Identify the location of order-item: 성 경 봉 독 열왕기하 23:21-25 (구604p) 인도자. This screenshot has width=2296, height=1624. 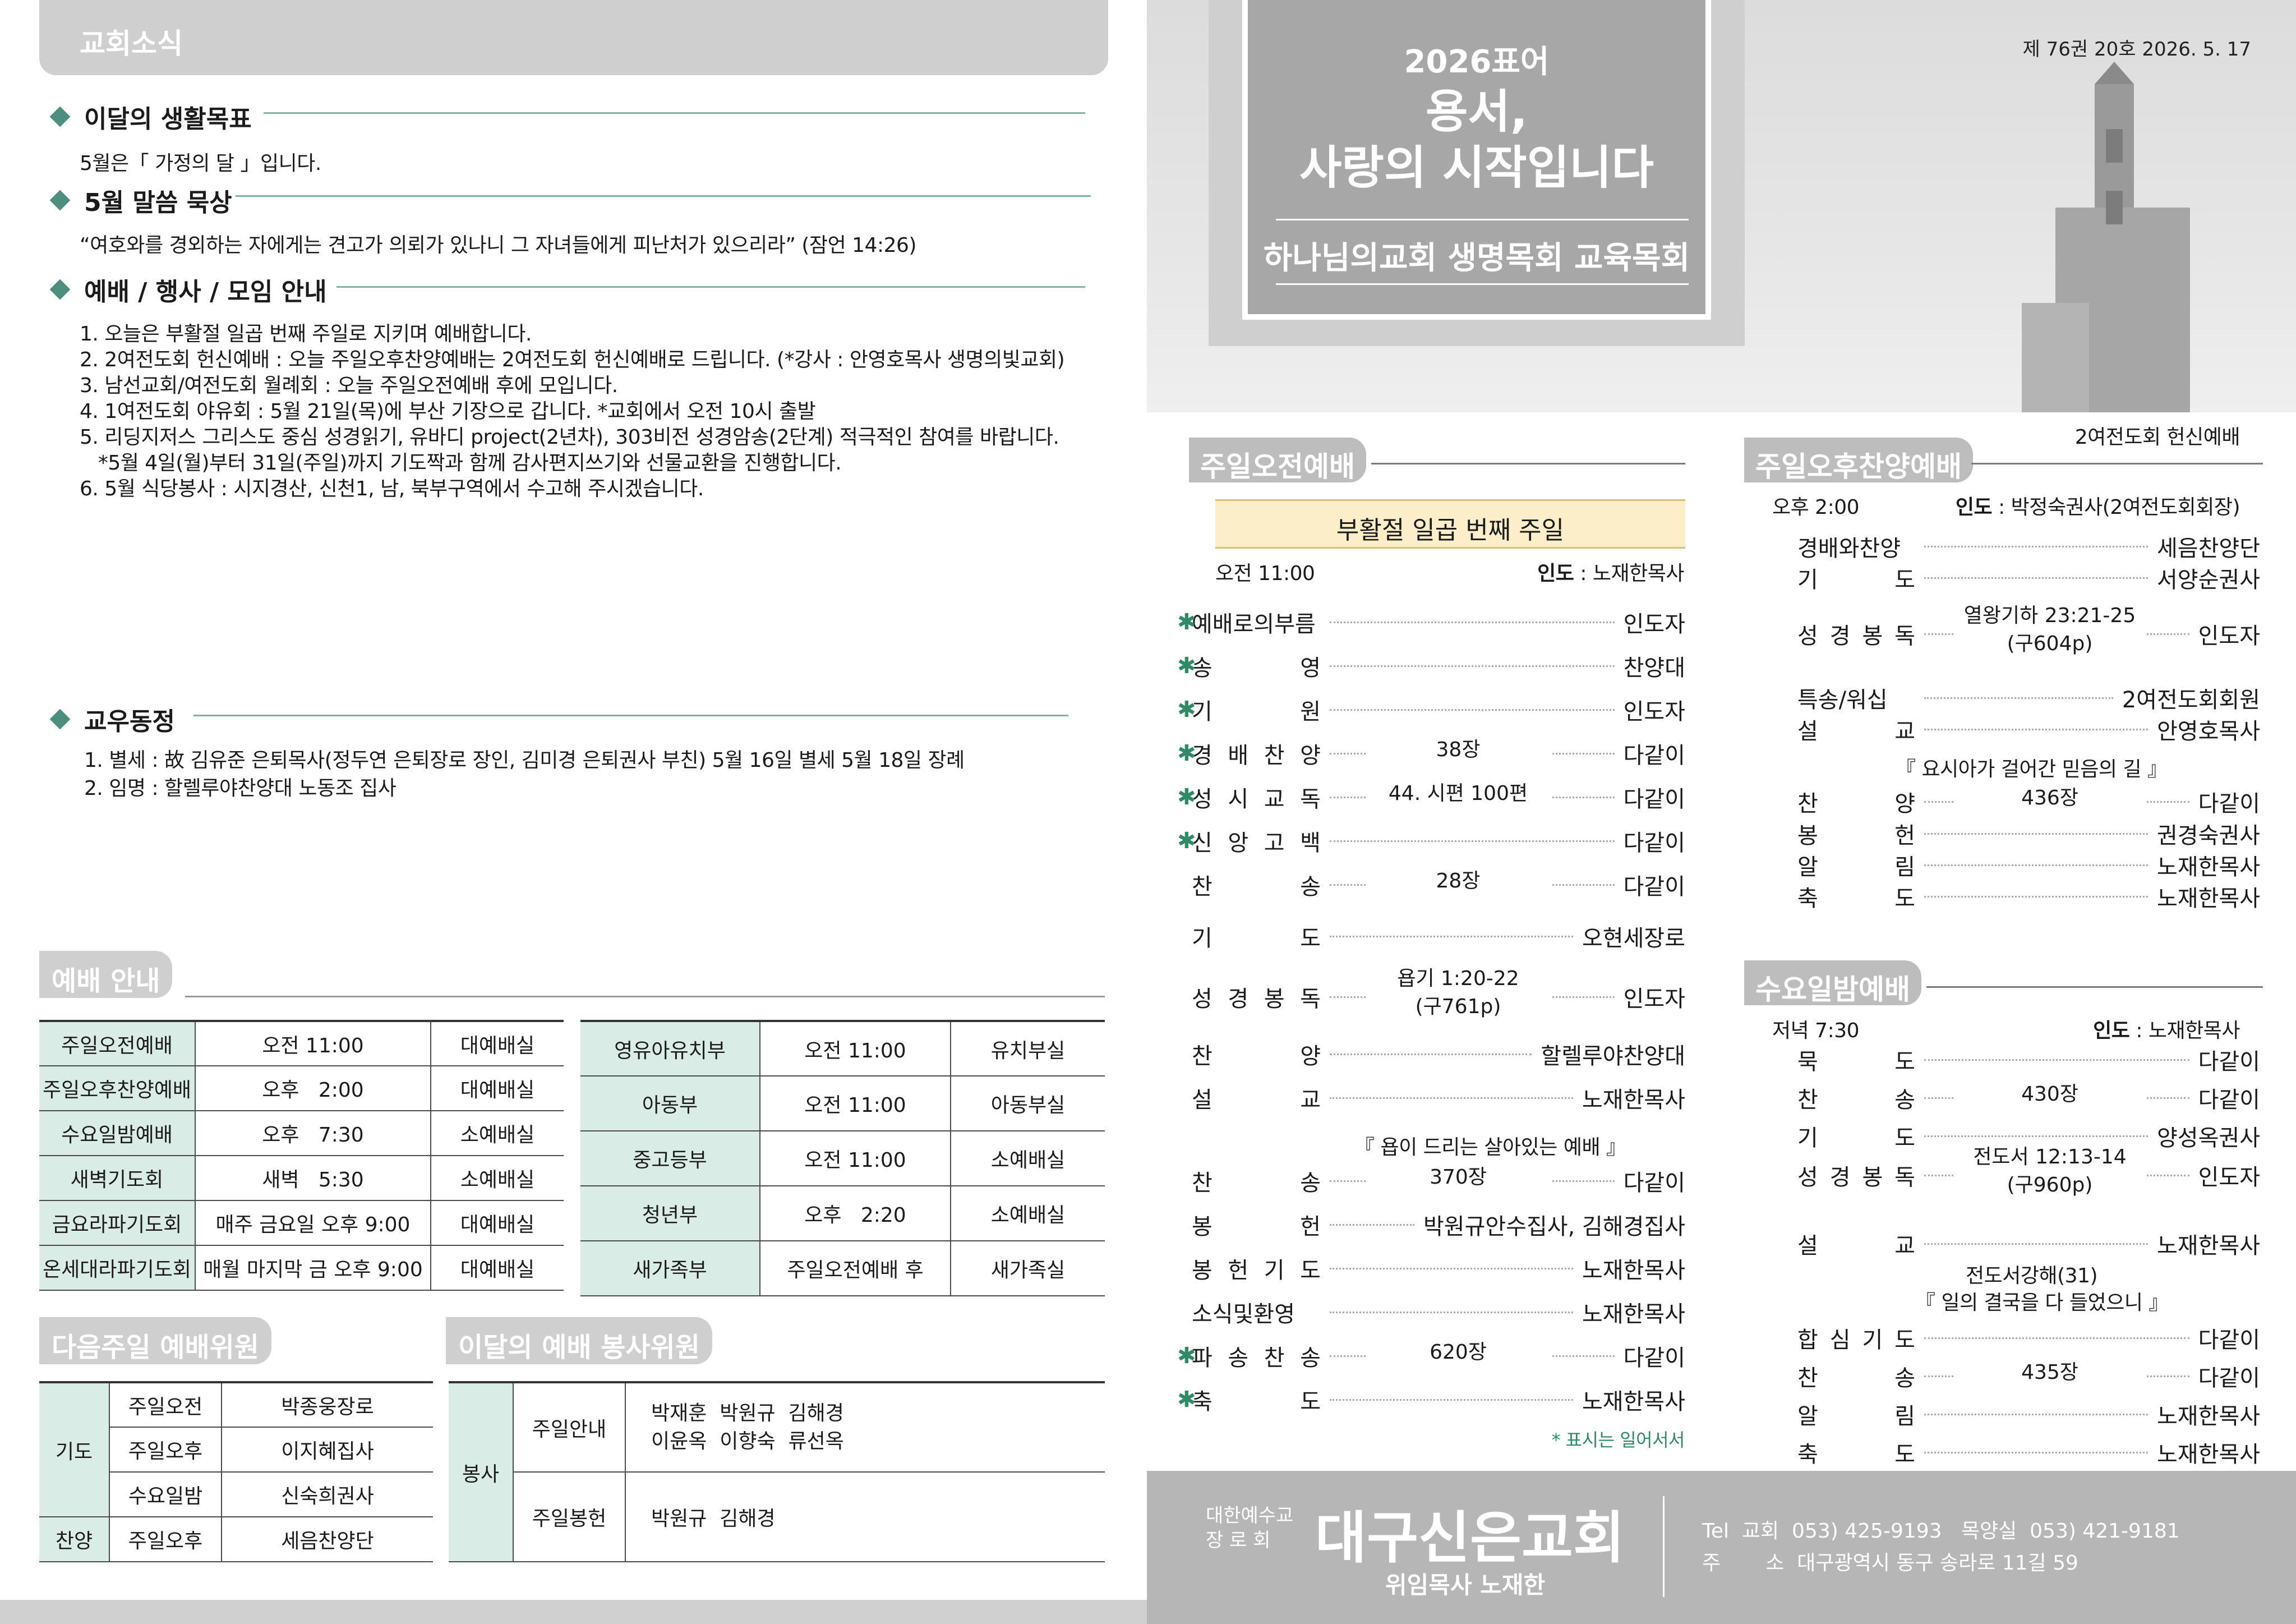
(2028, 630).